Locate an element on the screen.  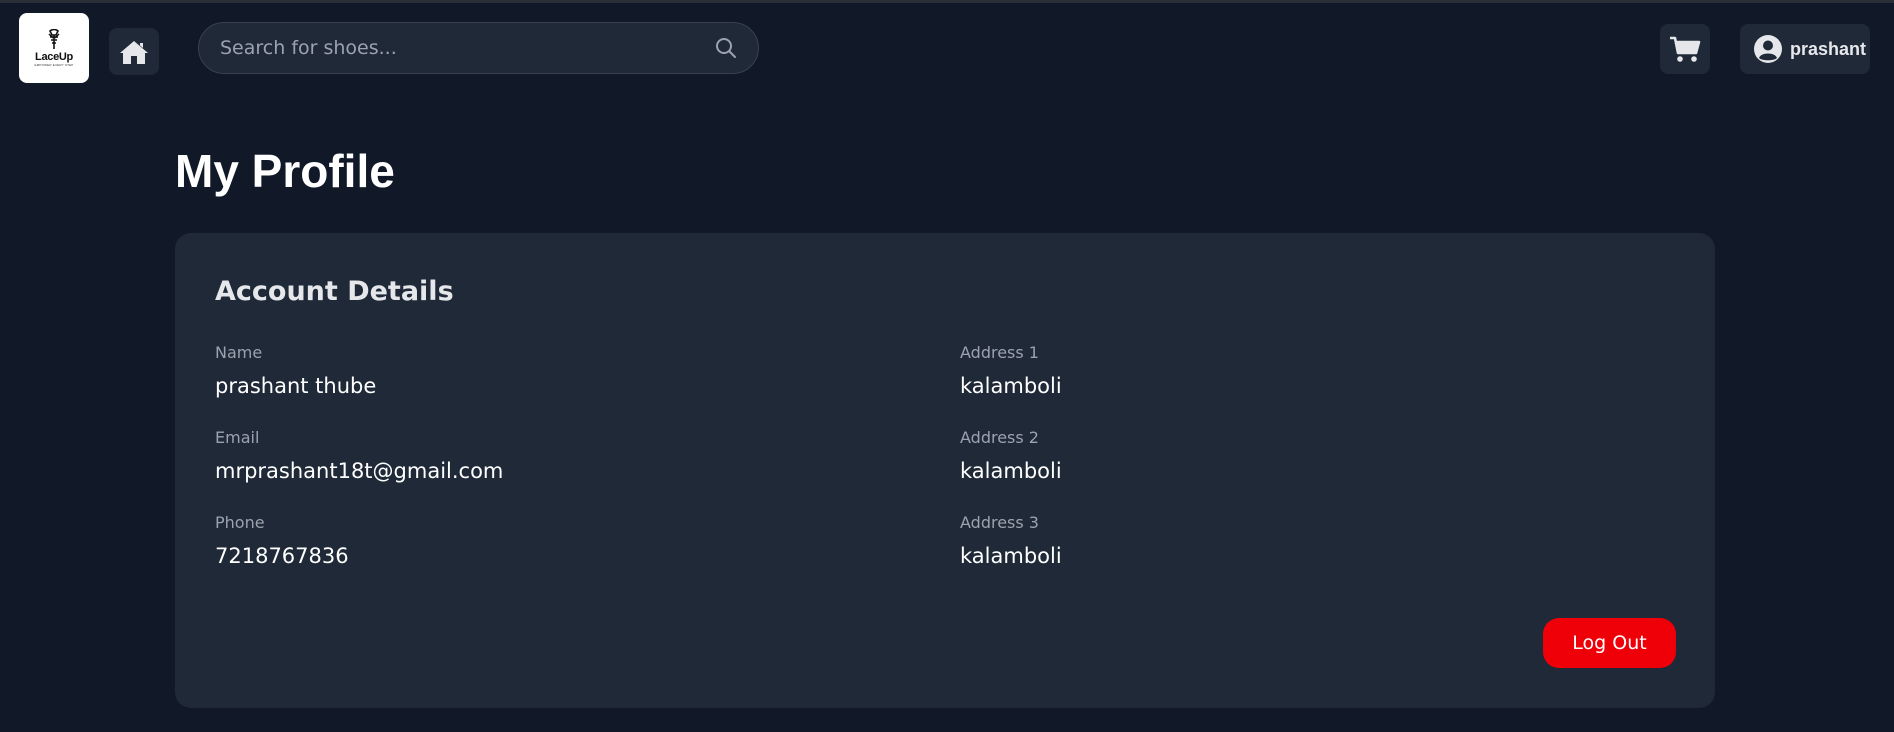
search-icon is located at coordinates (726, 48).